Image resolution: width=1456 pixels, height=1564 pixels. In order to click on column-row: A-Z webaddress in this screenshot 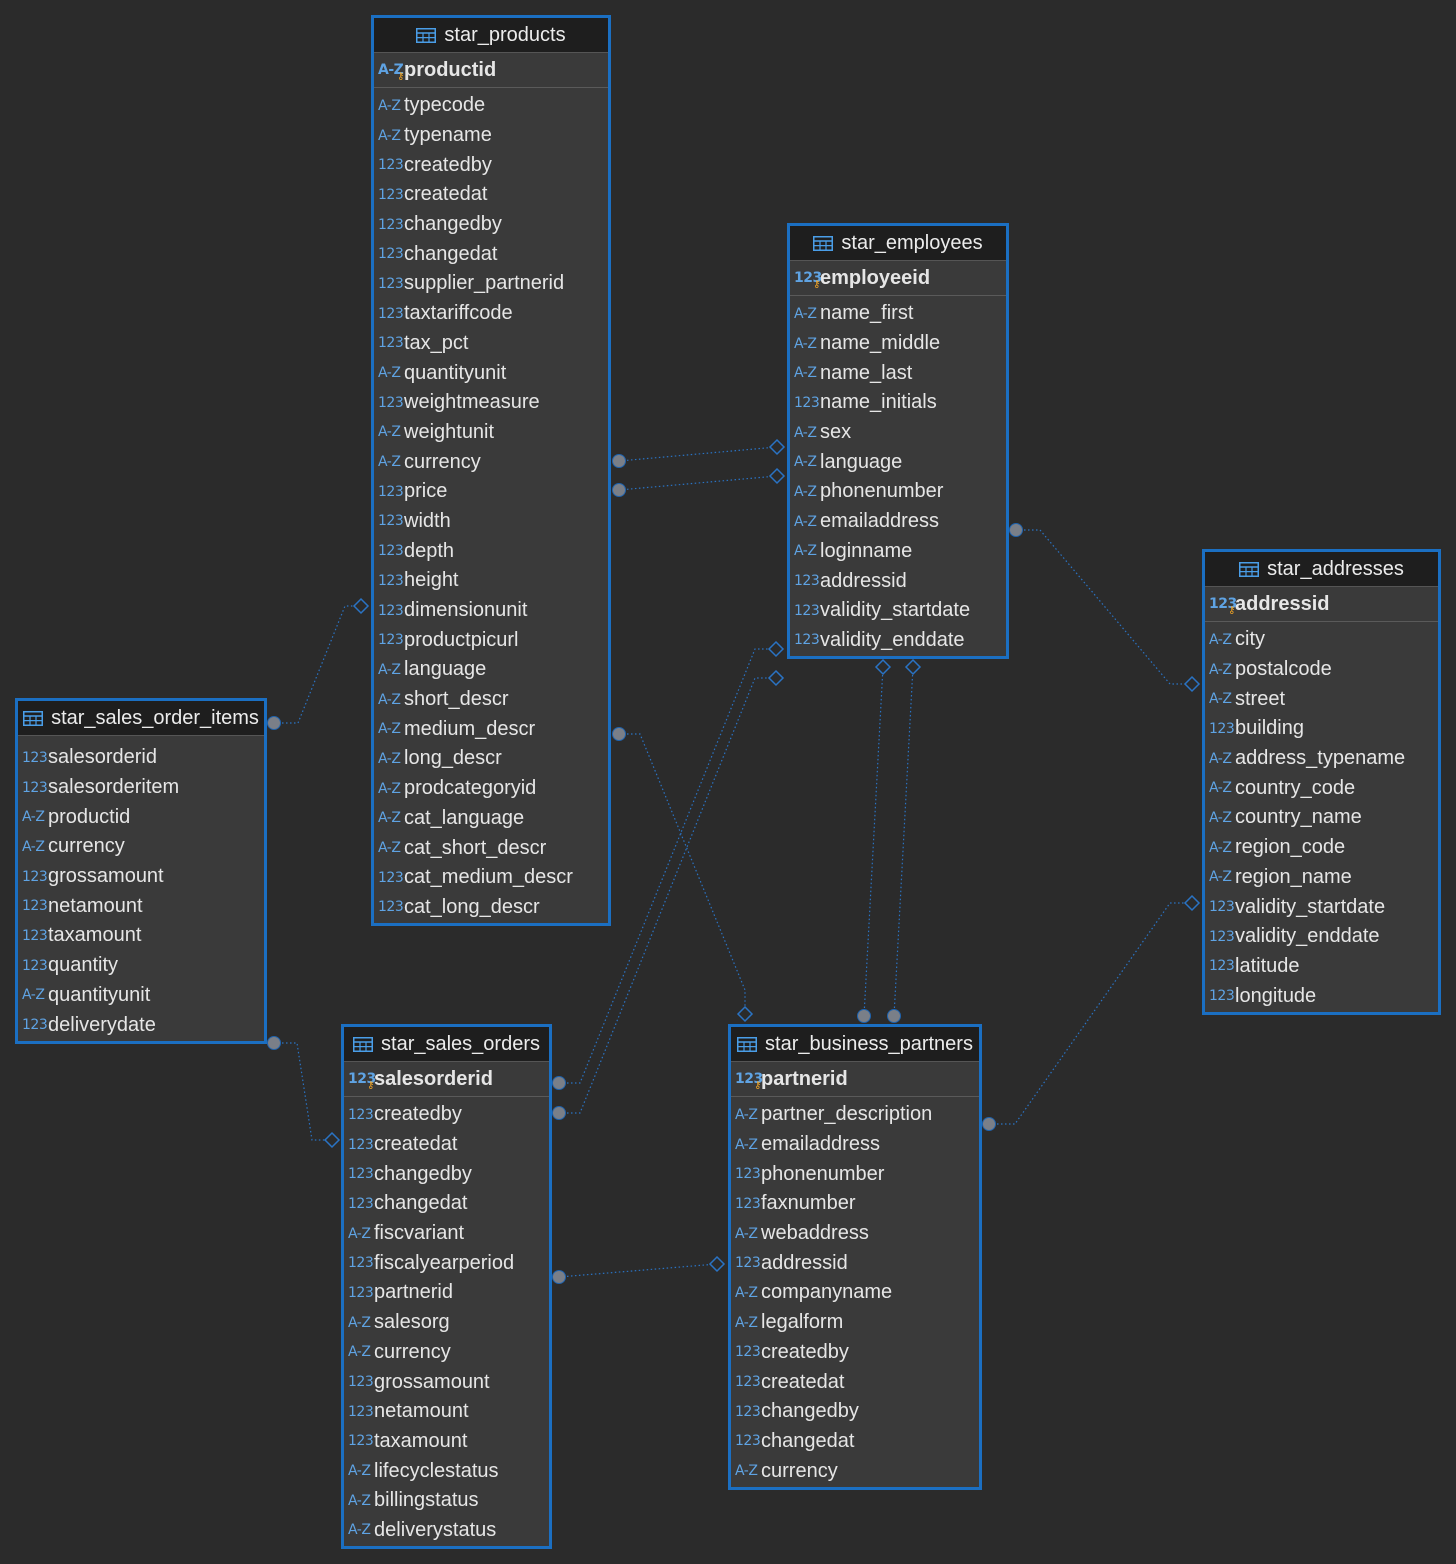, I will do `click(855, 1234)`.